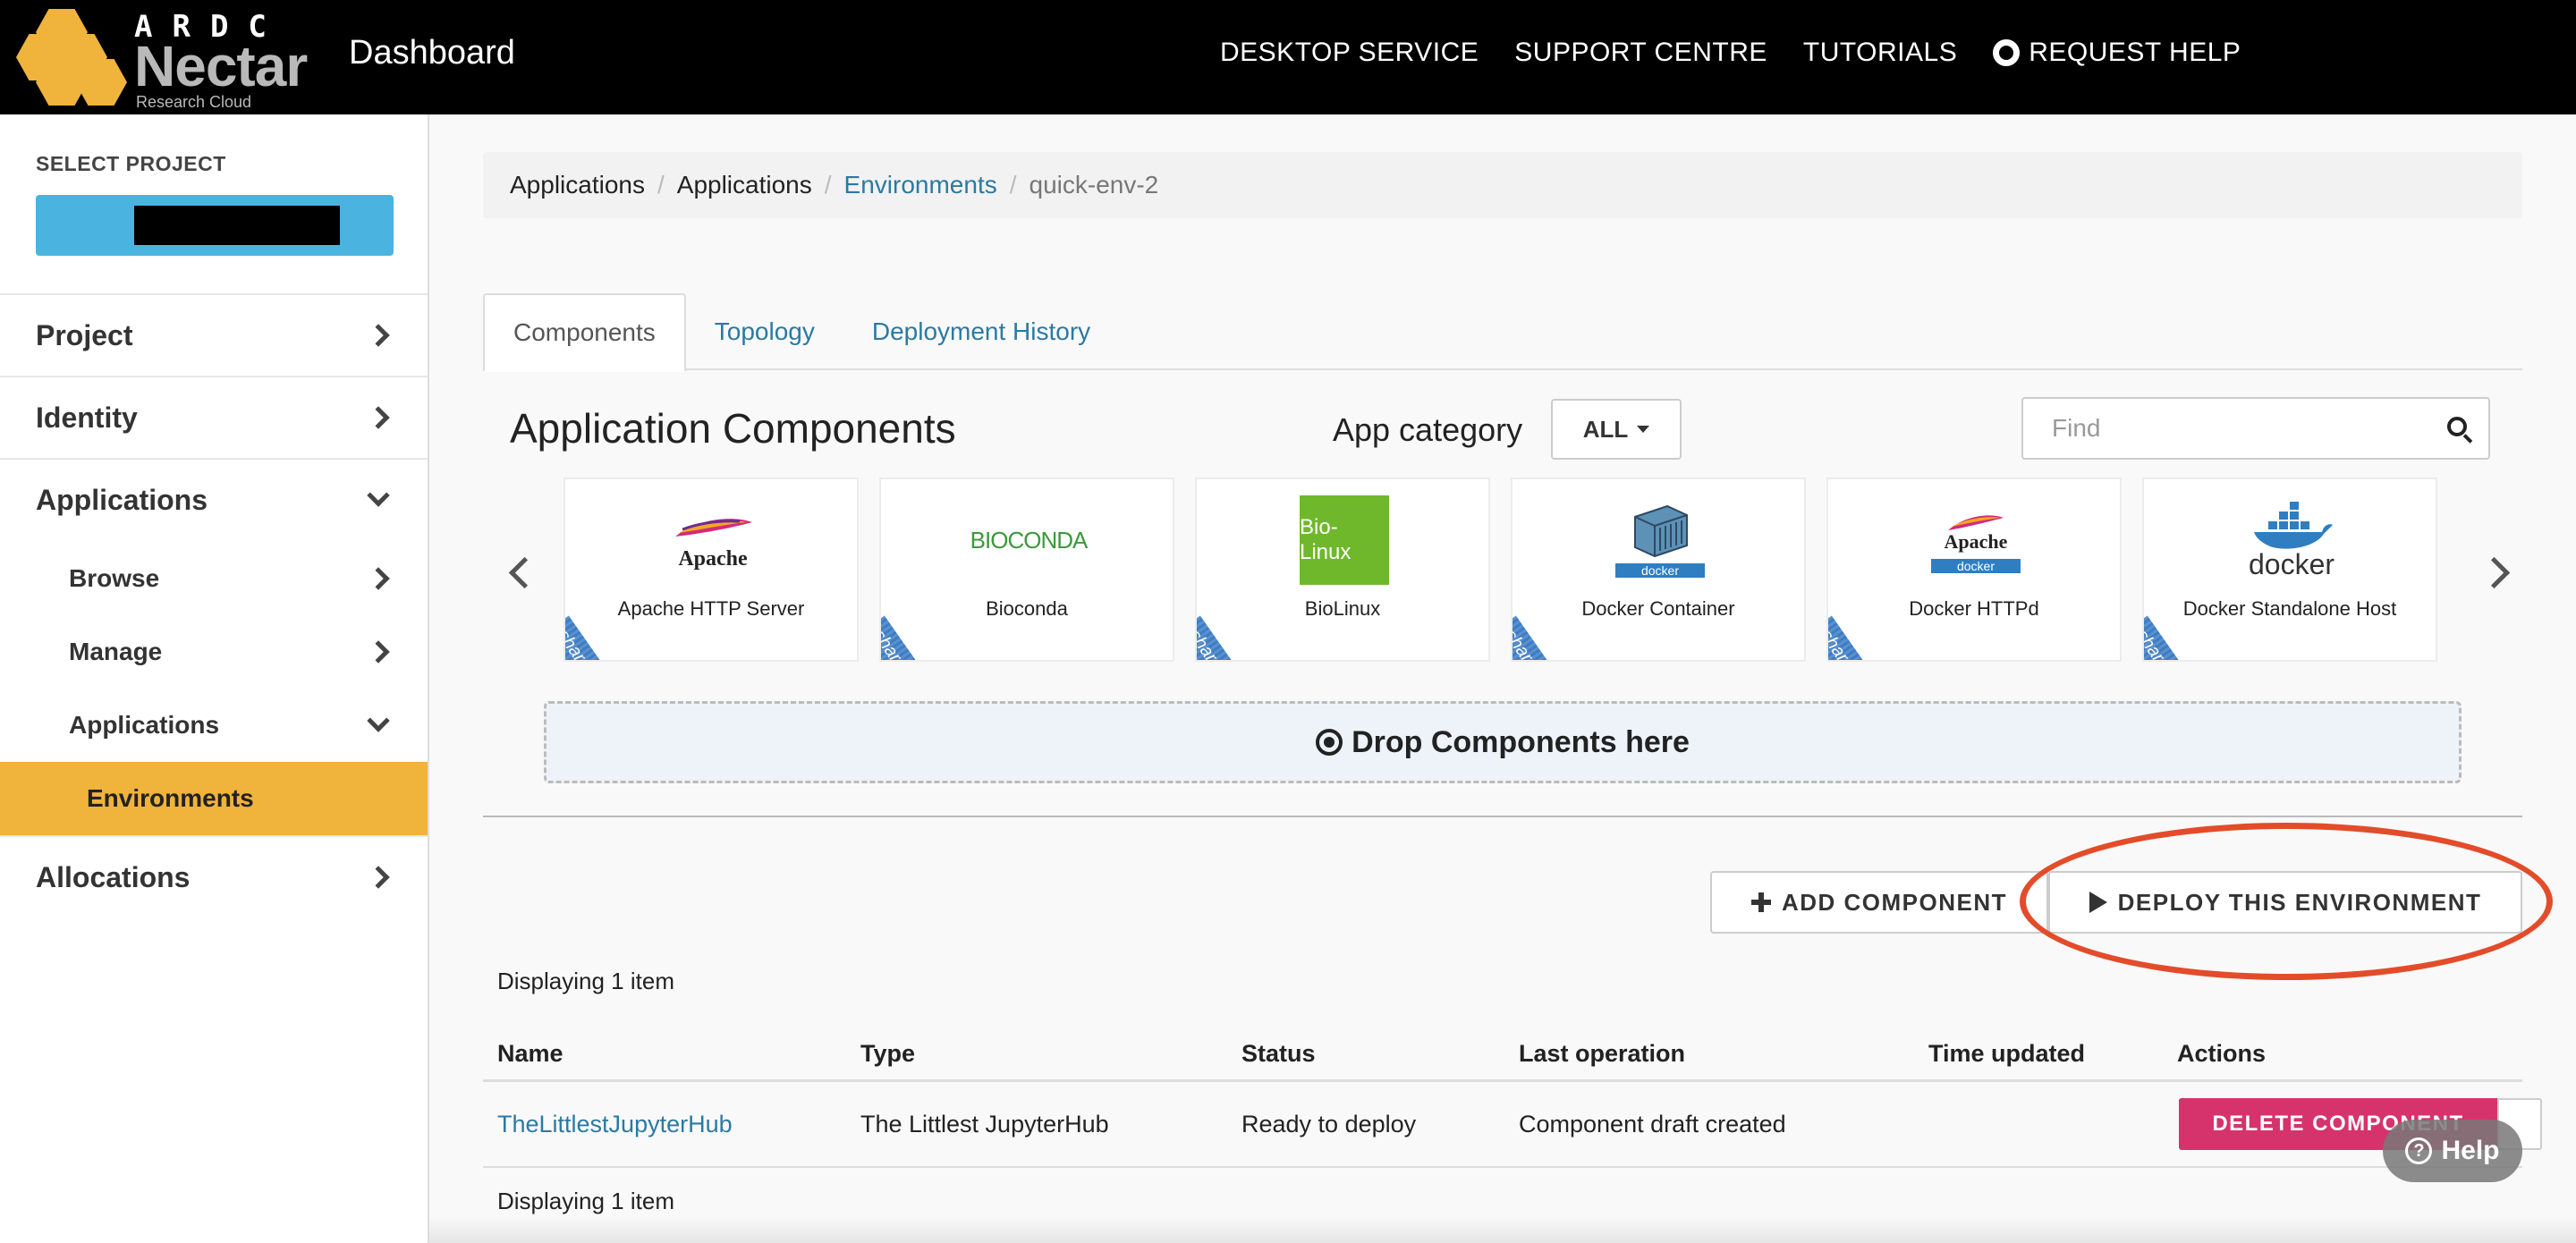 Image resolution: width=2576 pixels, height=1243 pixels. What do you see at coordinates (214, 578) in the screenshot?
I see `sidebar-item-browse: Browse` at bounding box center [214, 578].